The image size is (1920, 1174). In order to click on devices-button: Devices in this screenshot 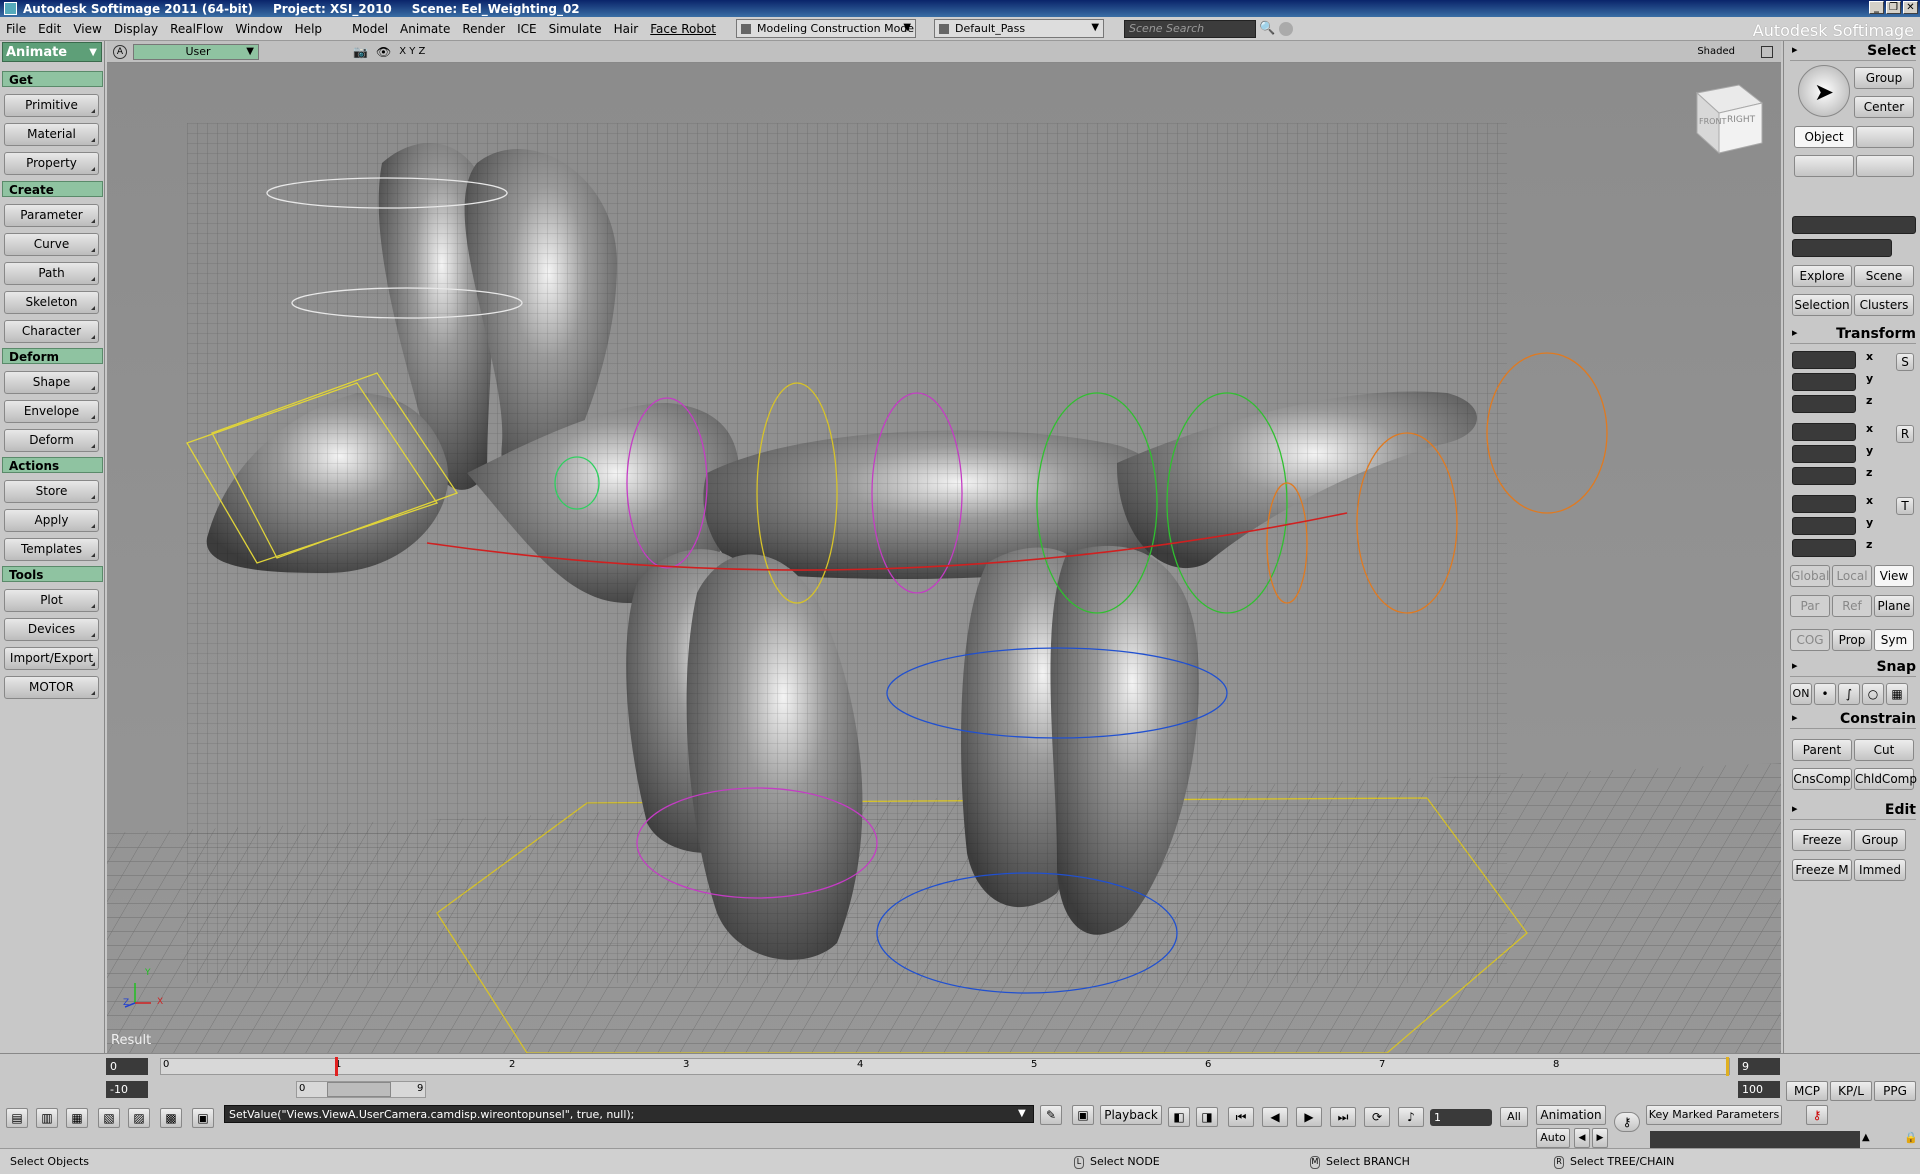, I will do `click(51, 629)`.